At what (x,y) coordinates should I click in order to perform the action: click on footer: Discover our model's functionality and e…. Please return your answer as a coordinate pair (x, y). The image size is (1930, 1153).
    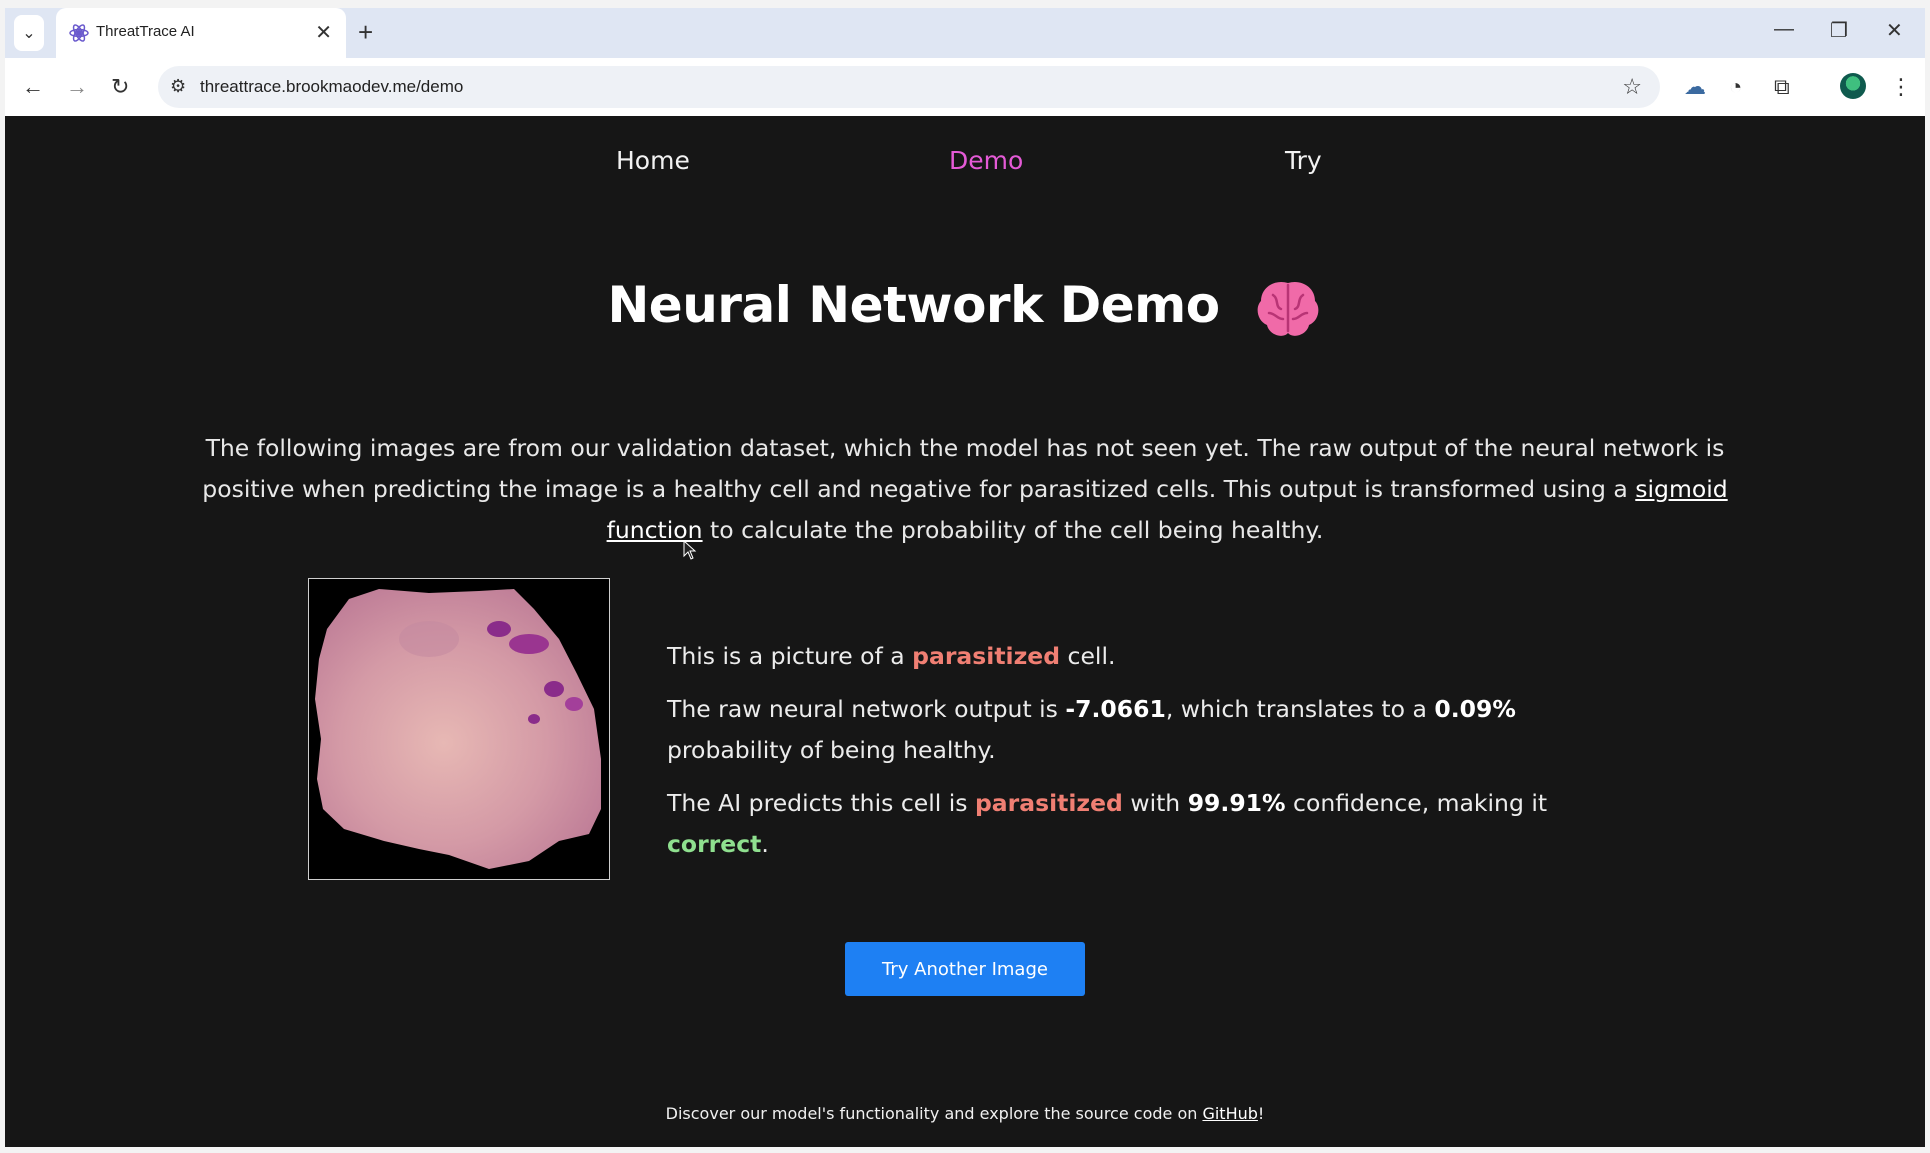
    Looking at the image, I should click on (965, 1113).